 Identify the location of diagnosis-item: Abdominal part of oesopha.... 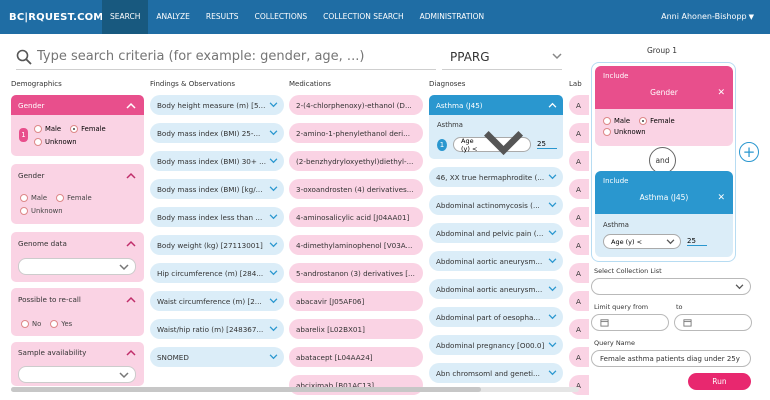
(496, 317).